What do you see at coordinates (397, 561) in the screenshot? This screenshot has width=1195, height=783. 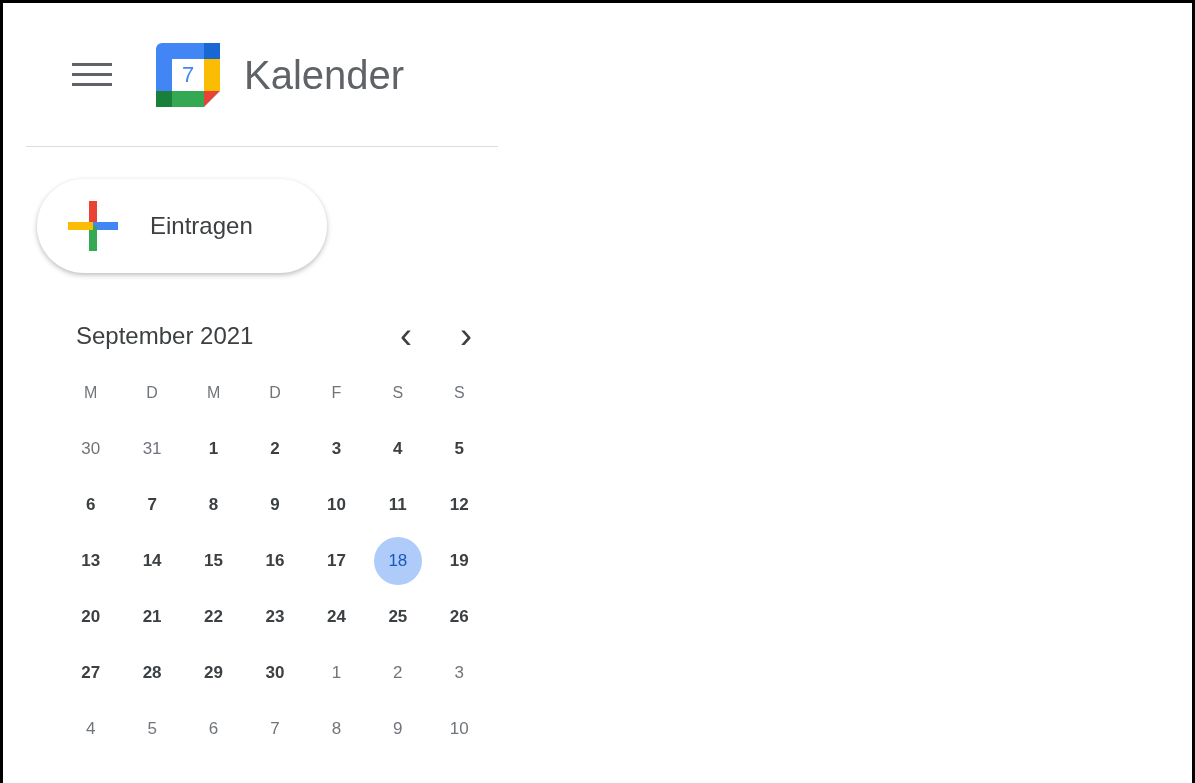 I see `day-button: 18` at bounding box center [397, 561].